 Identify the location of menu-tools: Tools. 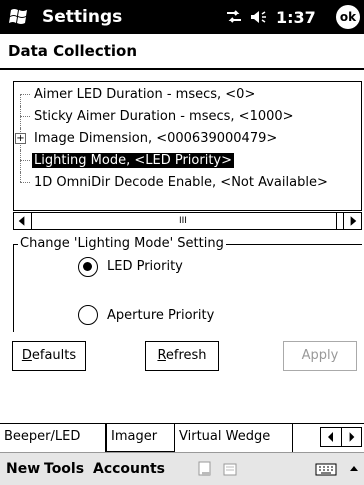
(64, 469).